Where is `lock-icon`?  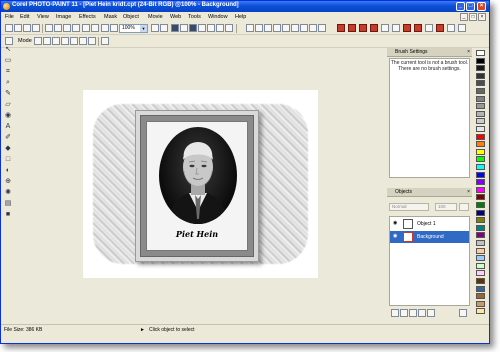 lock-icon is located at coordinates (464, 207).